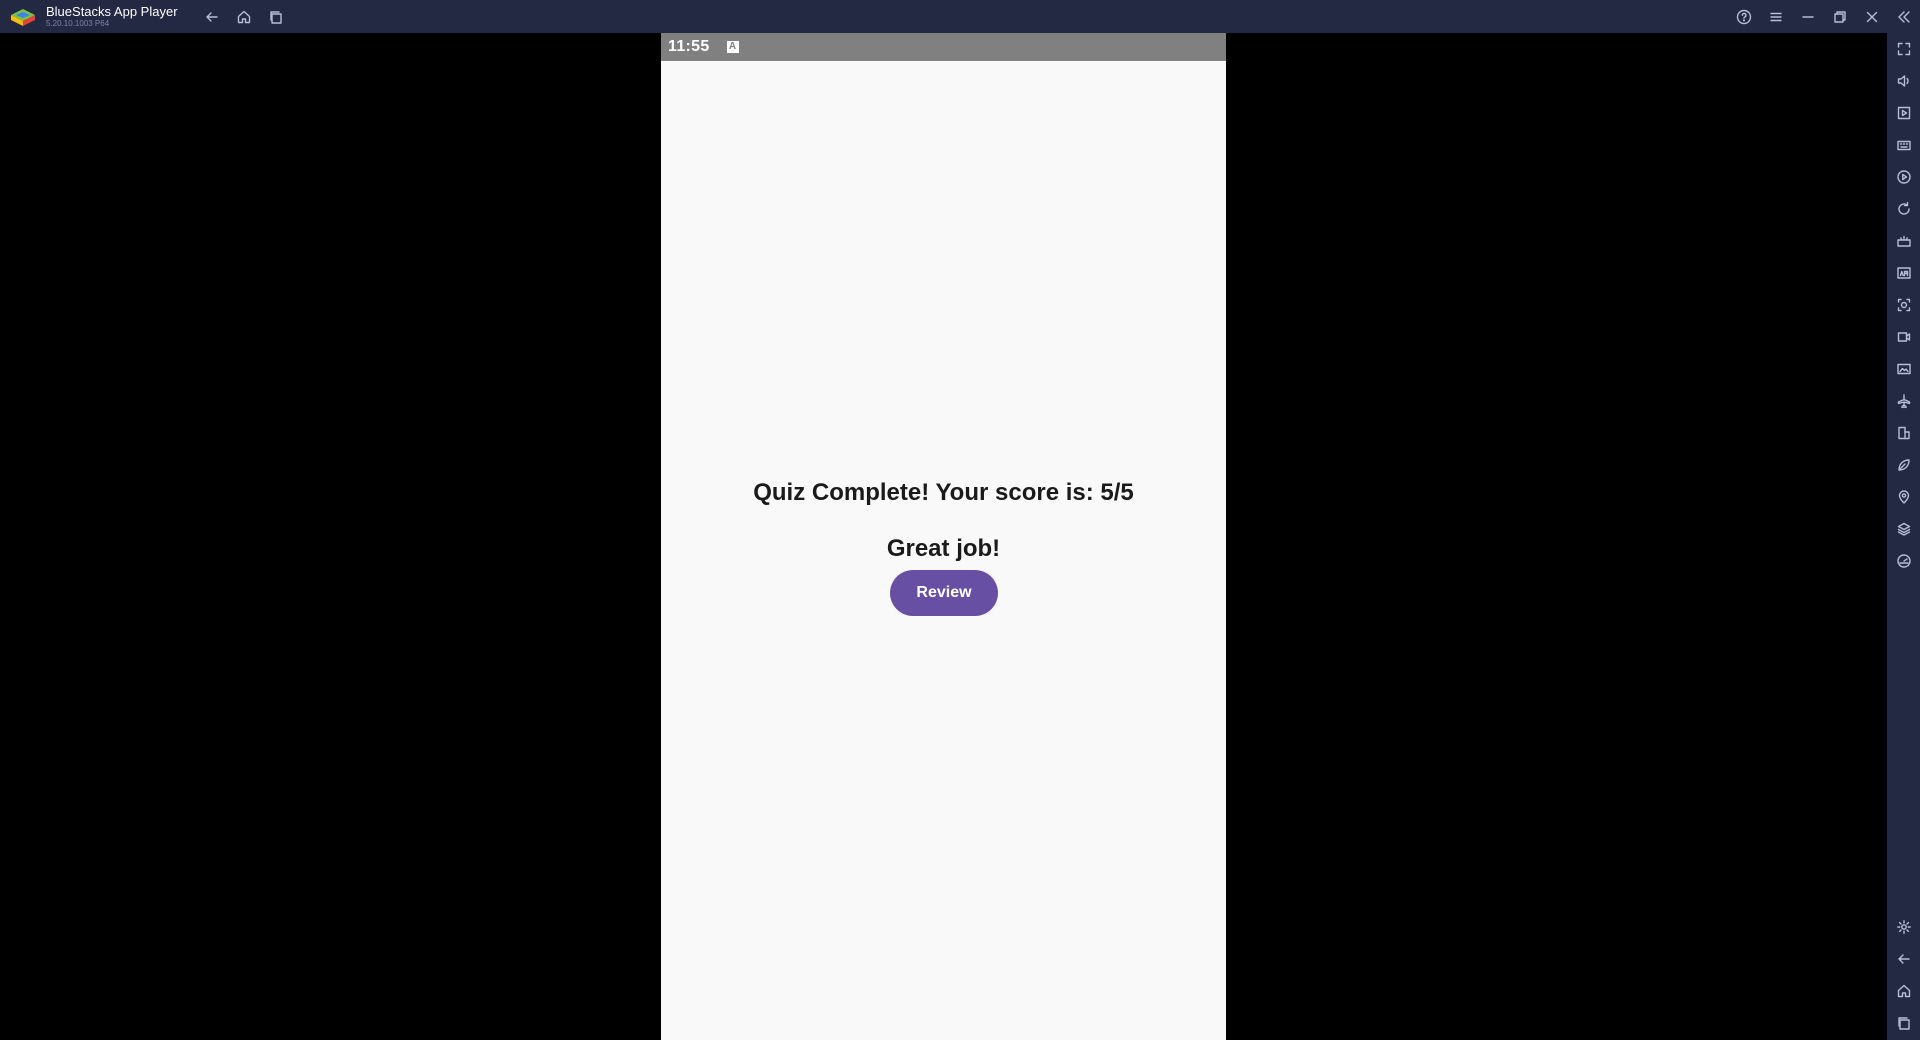  Describe the element at coordinates (689, 46) in the screenshot. I see `status-time: 11:55` at that location.